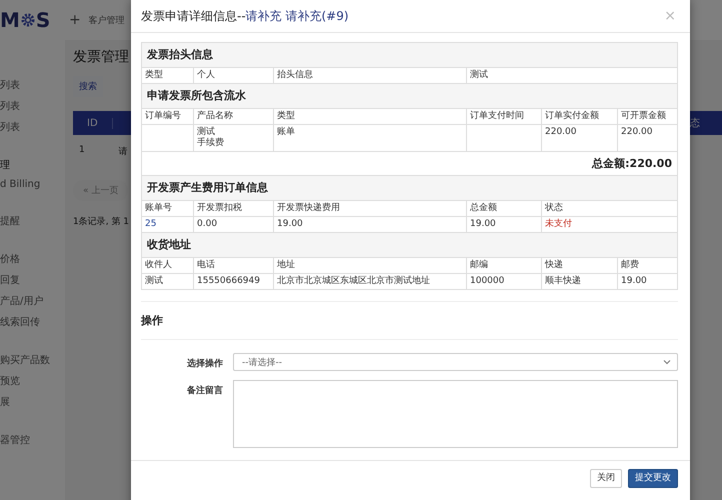 The image size is (722, 500). What do you see at coordinates (163, 116) in the screenshot?
I see `table-cell: 订单编号` at bounding box center [163, 116].